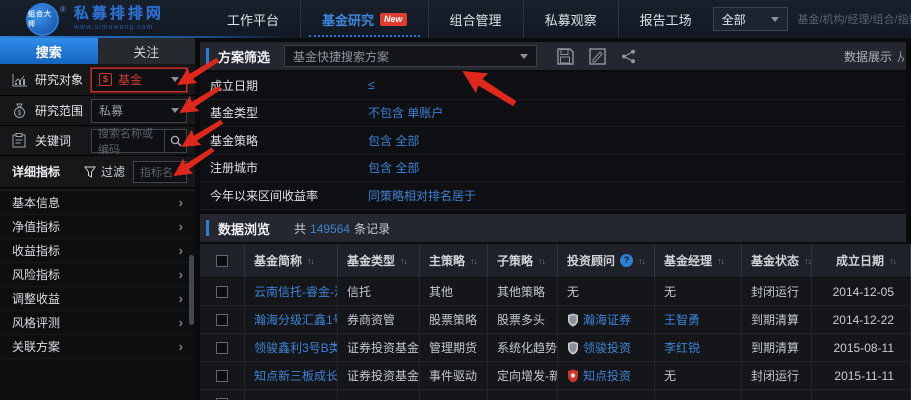 Image resolution: width=911 pixels, height=400 pixels. I want to click on sidebar-item-nav-indicators: 净值指标 ›, so click(97, 227).